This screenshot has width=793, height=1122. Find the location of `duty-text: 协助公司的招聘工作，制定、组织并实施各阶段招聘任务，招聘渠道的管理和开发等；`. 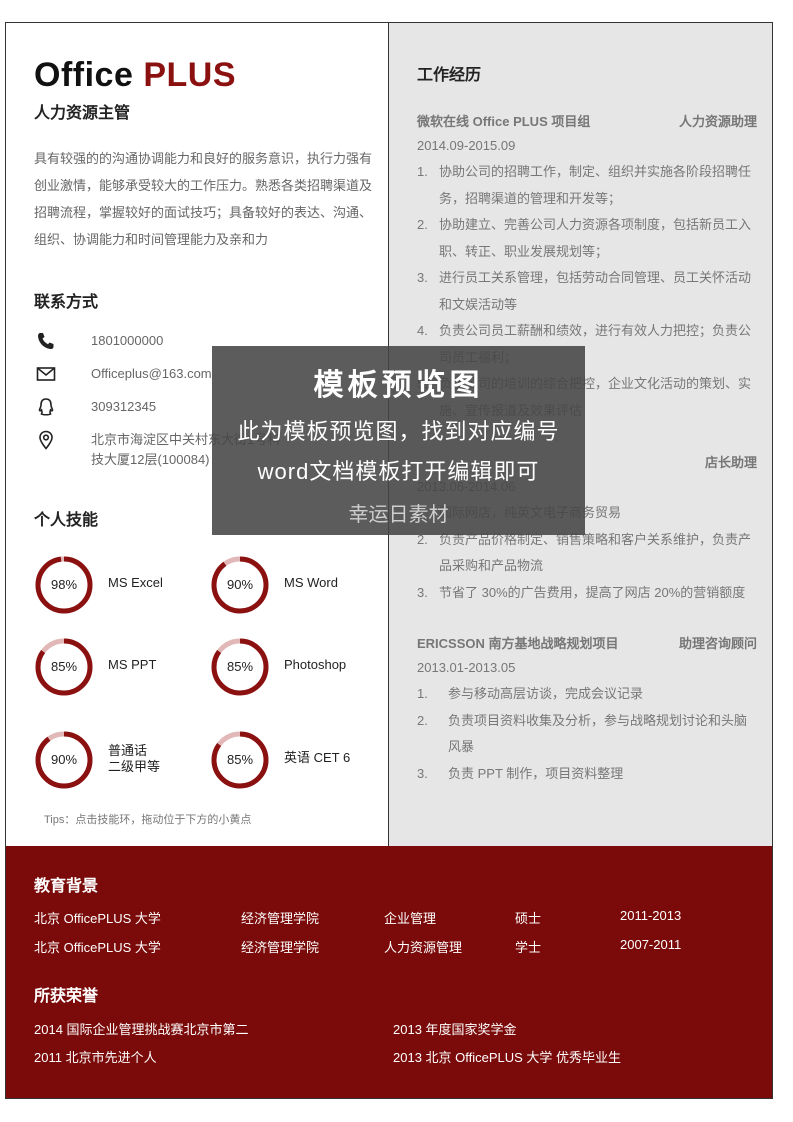

duty-text: 协助公司的招聘工作，制定、组织并实施各阶段招聘任务，招聘渠道的管理和开发等； is located at coordinates (595, 185).